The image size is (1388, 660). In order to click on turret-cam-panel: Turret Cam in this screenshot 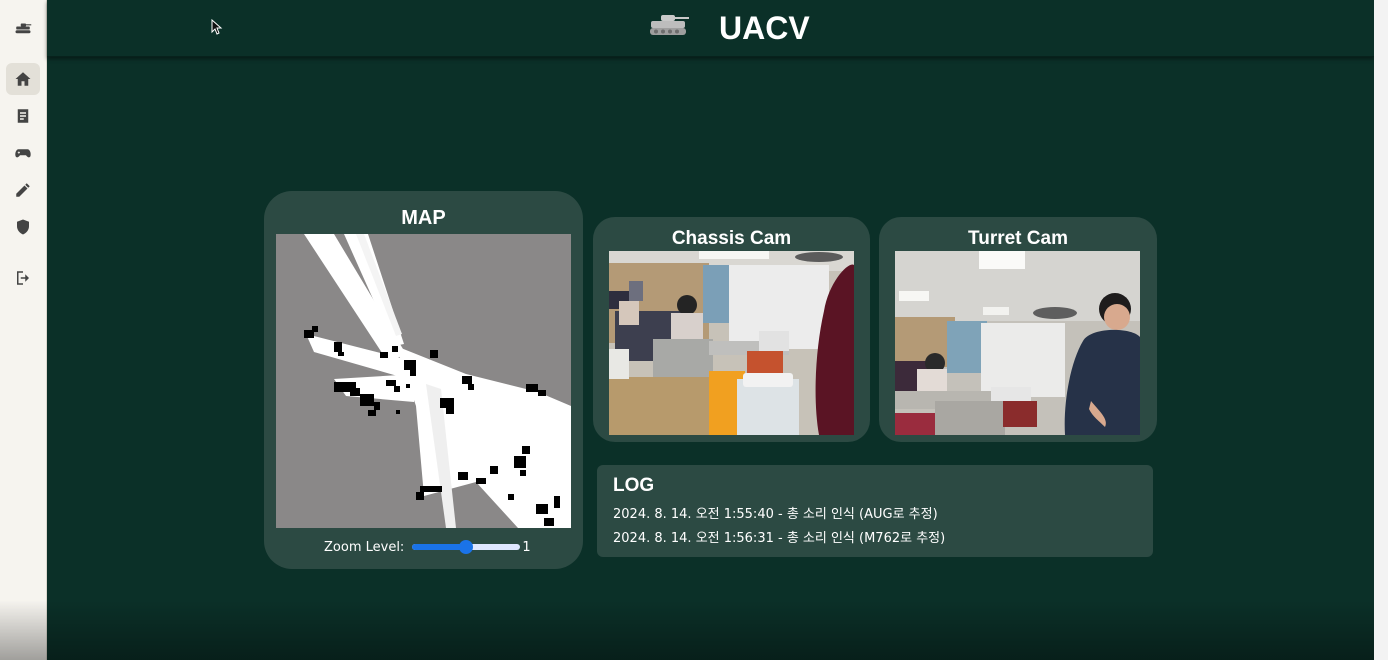, I will do `click(1018, 329)`.